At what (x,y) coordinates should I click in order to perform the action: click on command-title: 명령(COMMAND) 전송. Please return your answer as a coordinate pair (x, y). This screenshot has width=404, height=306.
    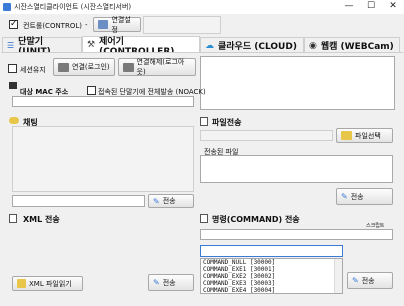
    Looking at the image, I should click on (256, 219).